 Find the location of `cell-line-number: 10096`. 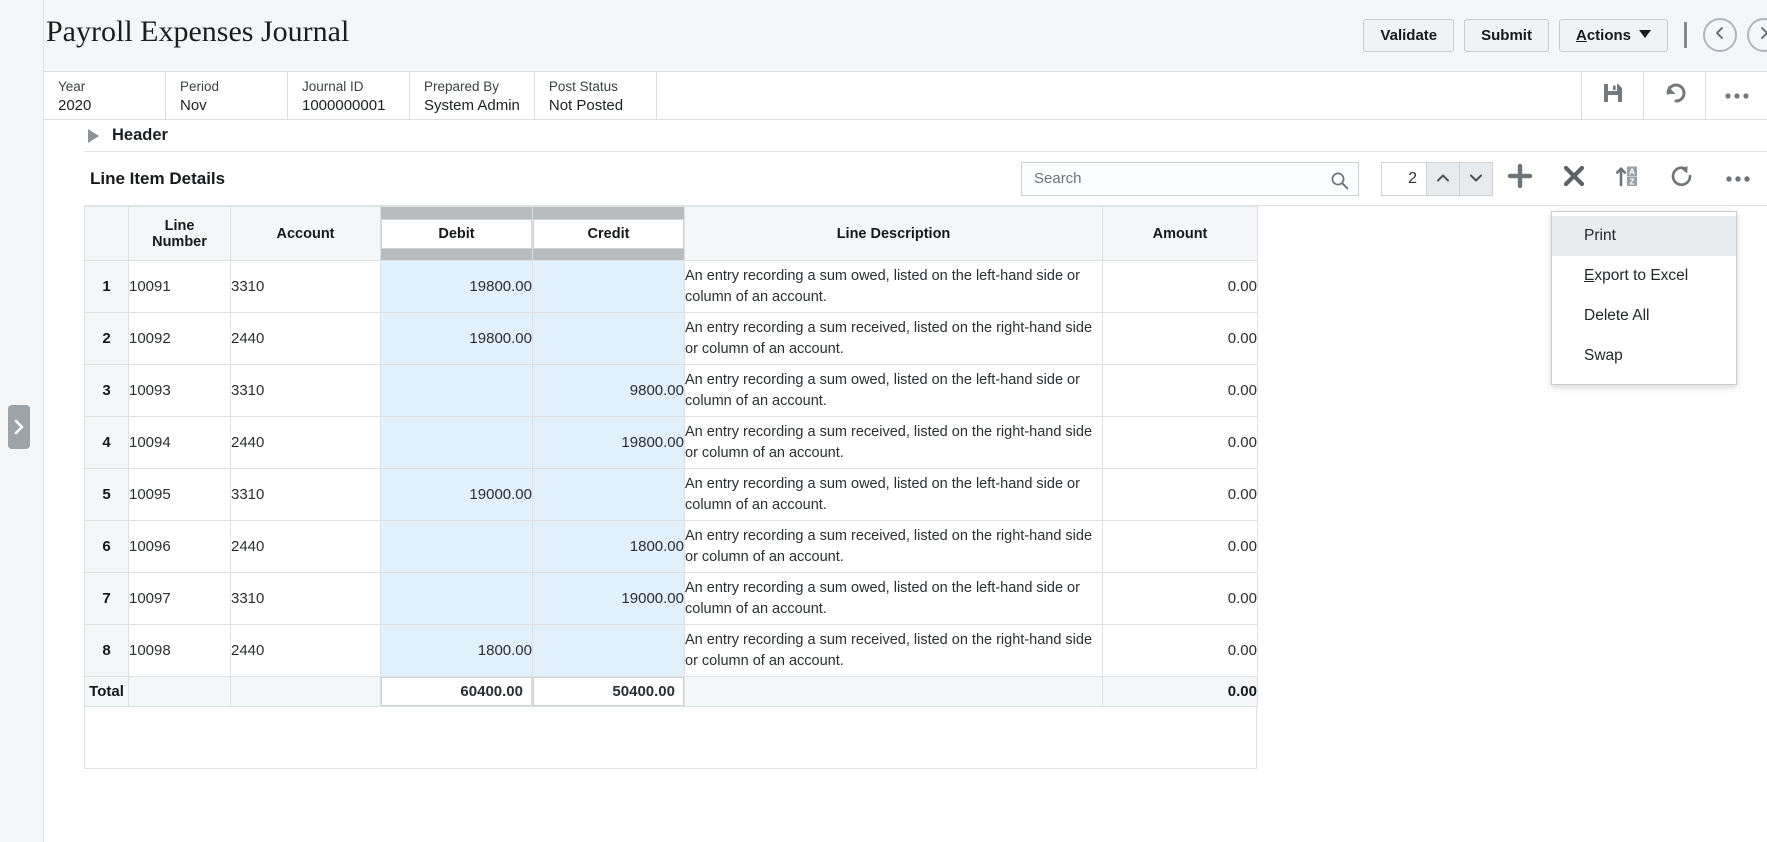

cell-line-number: 10096 is located at coordinates (179, 546).